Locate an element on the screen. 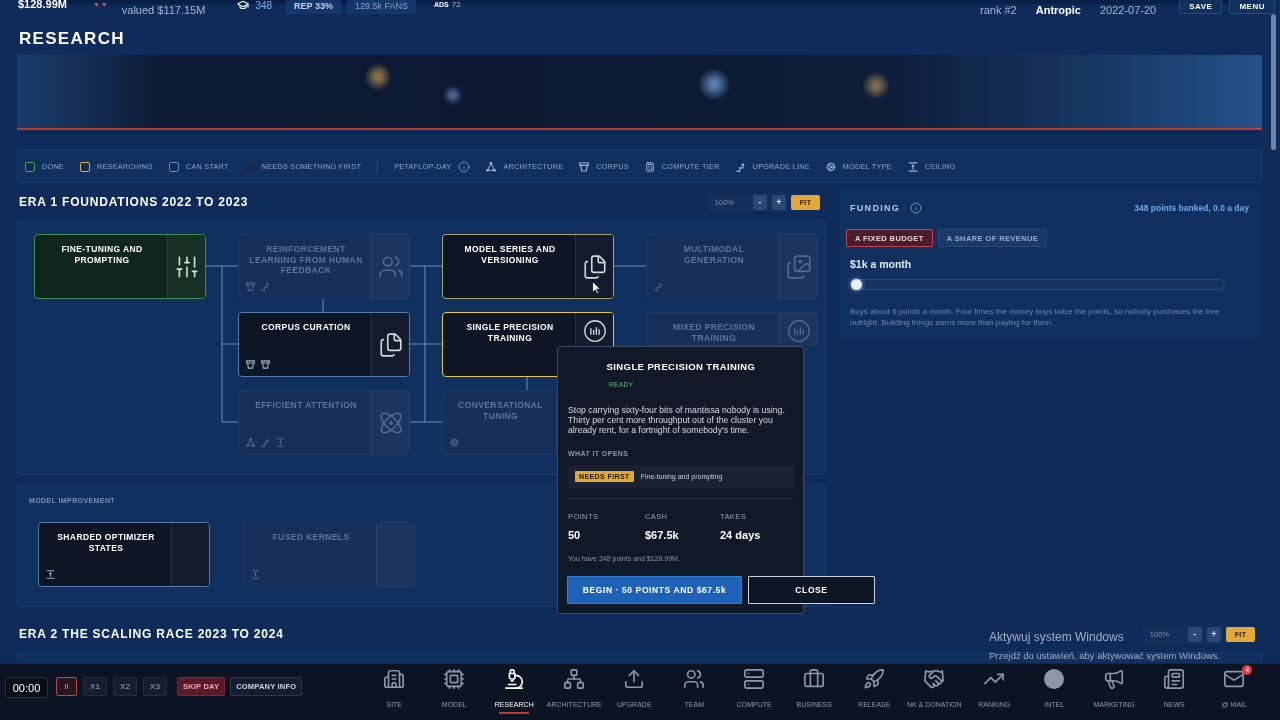 This screenshot has width=1280, height=720. era-heading: ERA 2 THE SCALING RACE 2023 TO 2024 is located at coordinates (151, 634).